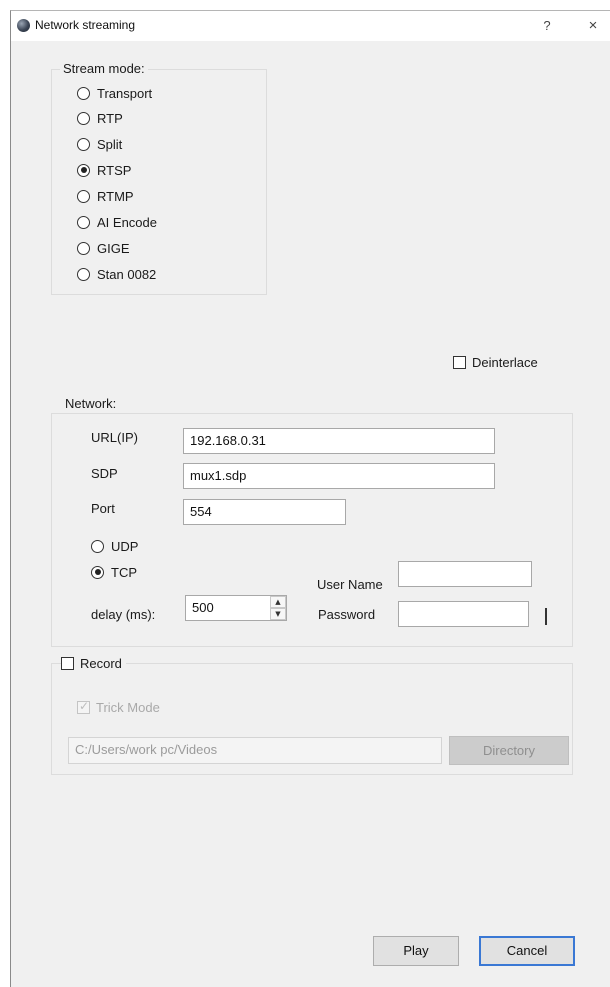  What do you see at coordinates (97, 572) in the screenshot?
I see `radio-tcp` at bounding box center [97, 572].